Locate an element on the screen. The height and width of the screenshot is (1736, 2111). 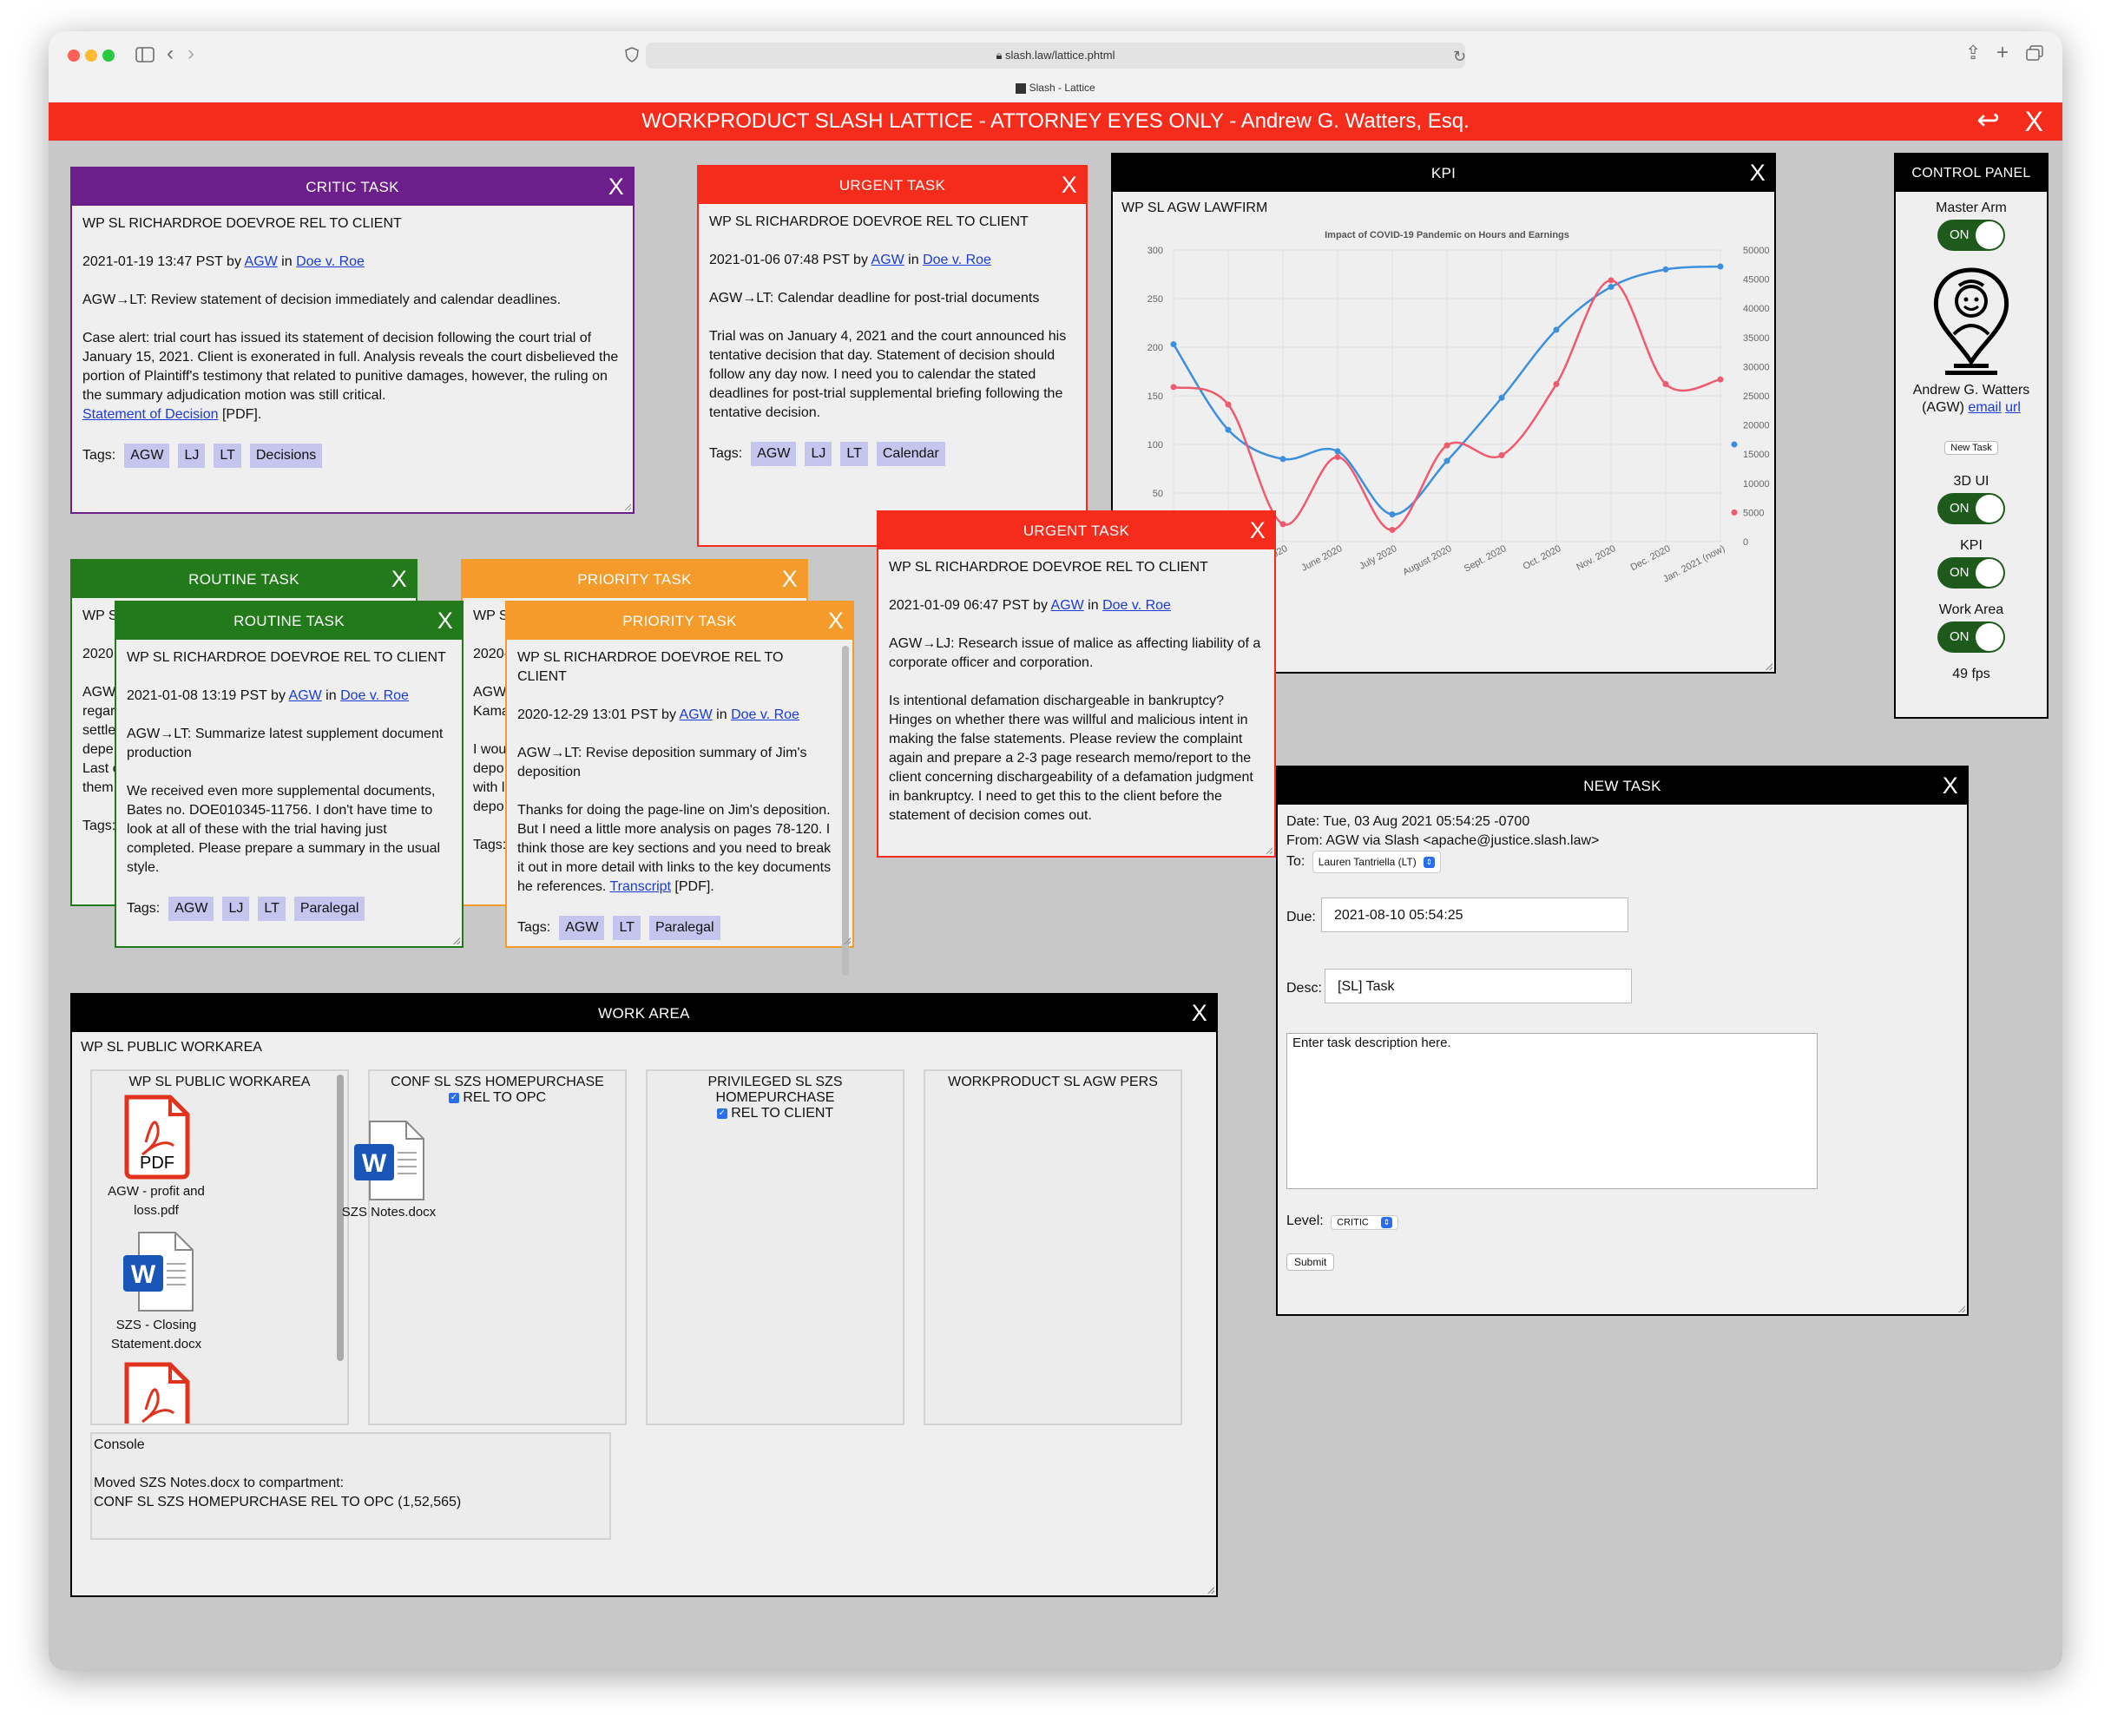
tabs-overview-icon is located at coordinates (2035, 54).